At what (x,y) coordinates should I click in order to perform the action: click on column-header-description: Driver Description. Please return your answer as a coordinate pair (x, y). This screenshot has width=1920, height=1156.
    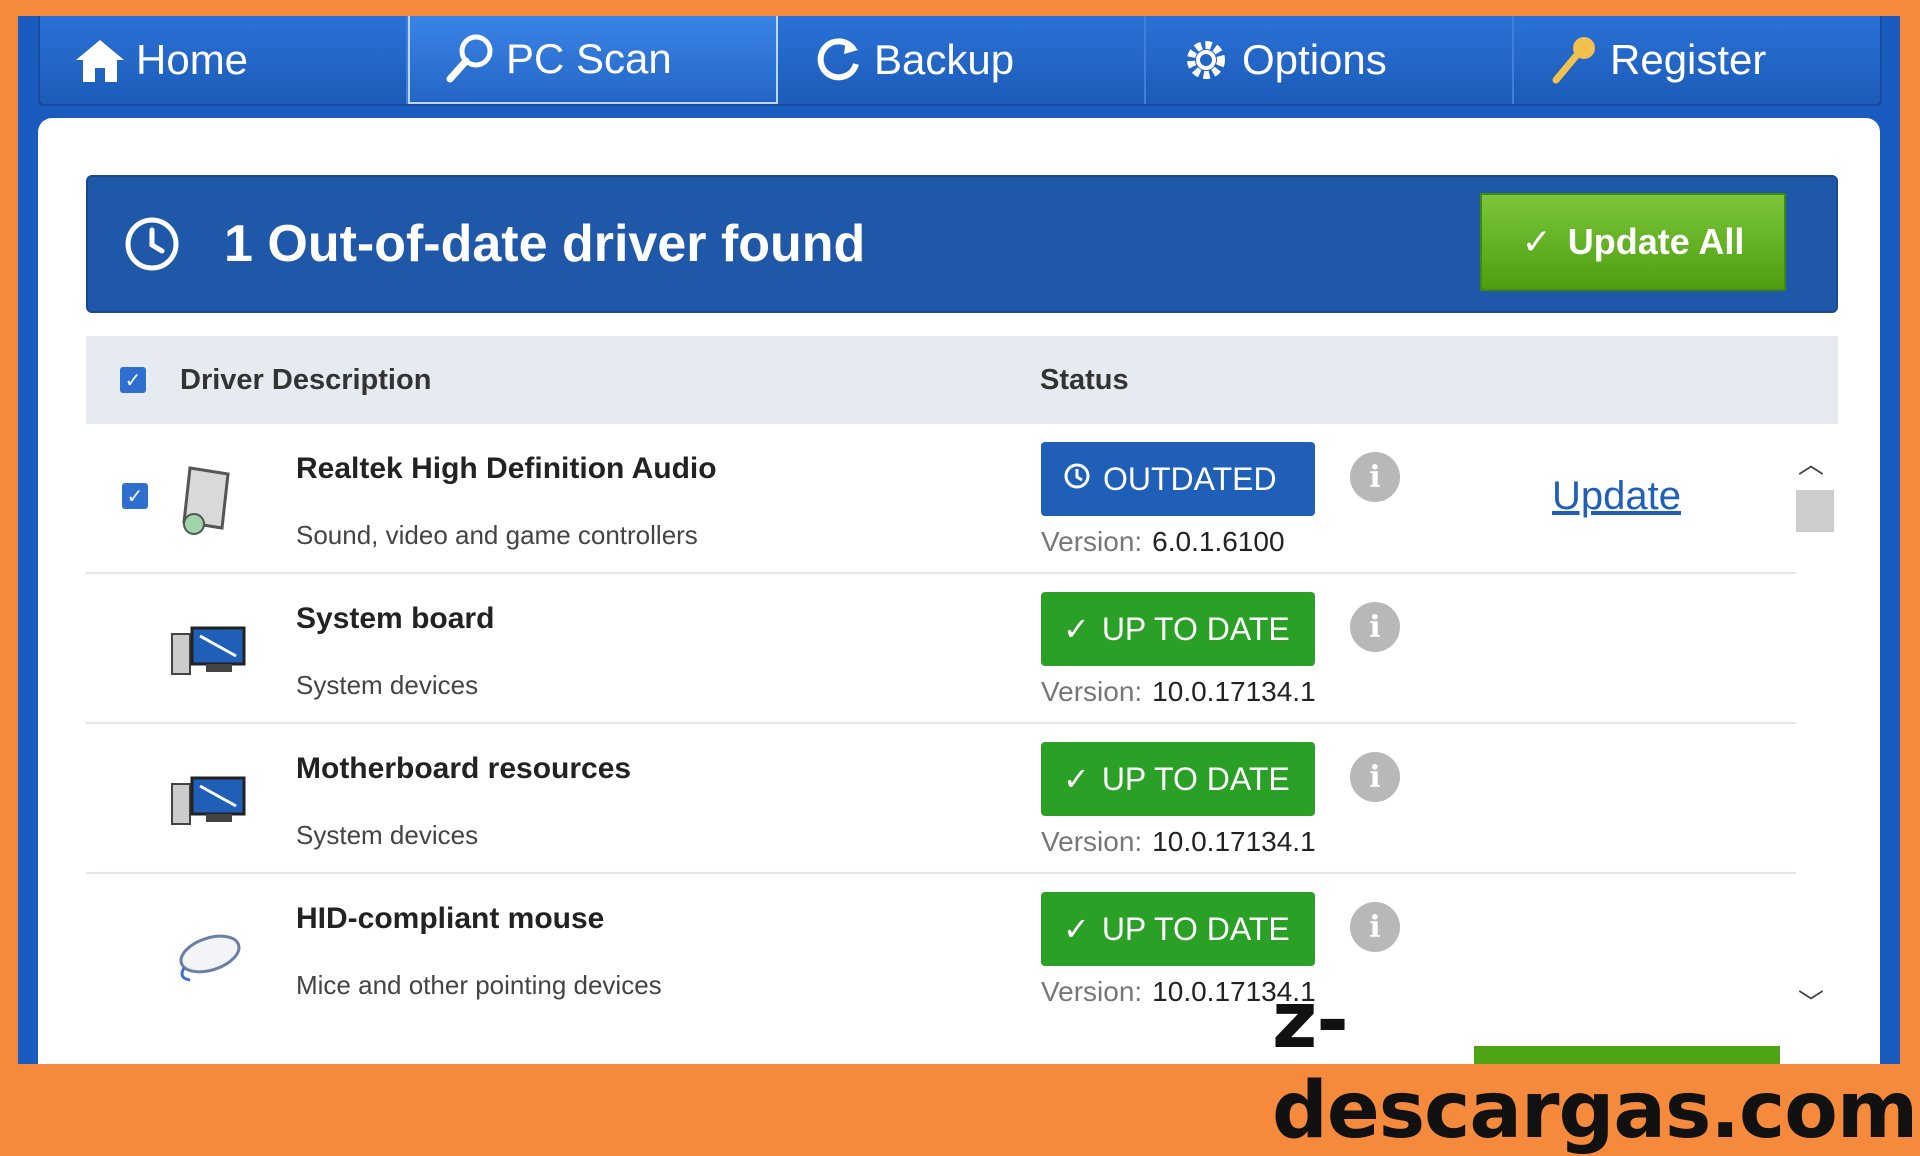
    Looking at the image, I should click on (306, 379).